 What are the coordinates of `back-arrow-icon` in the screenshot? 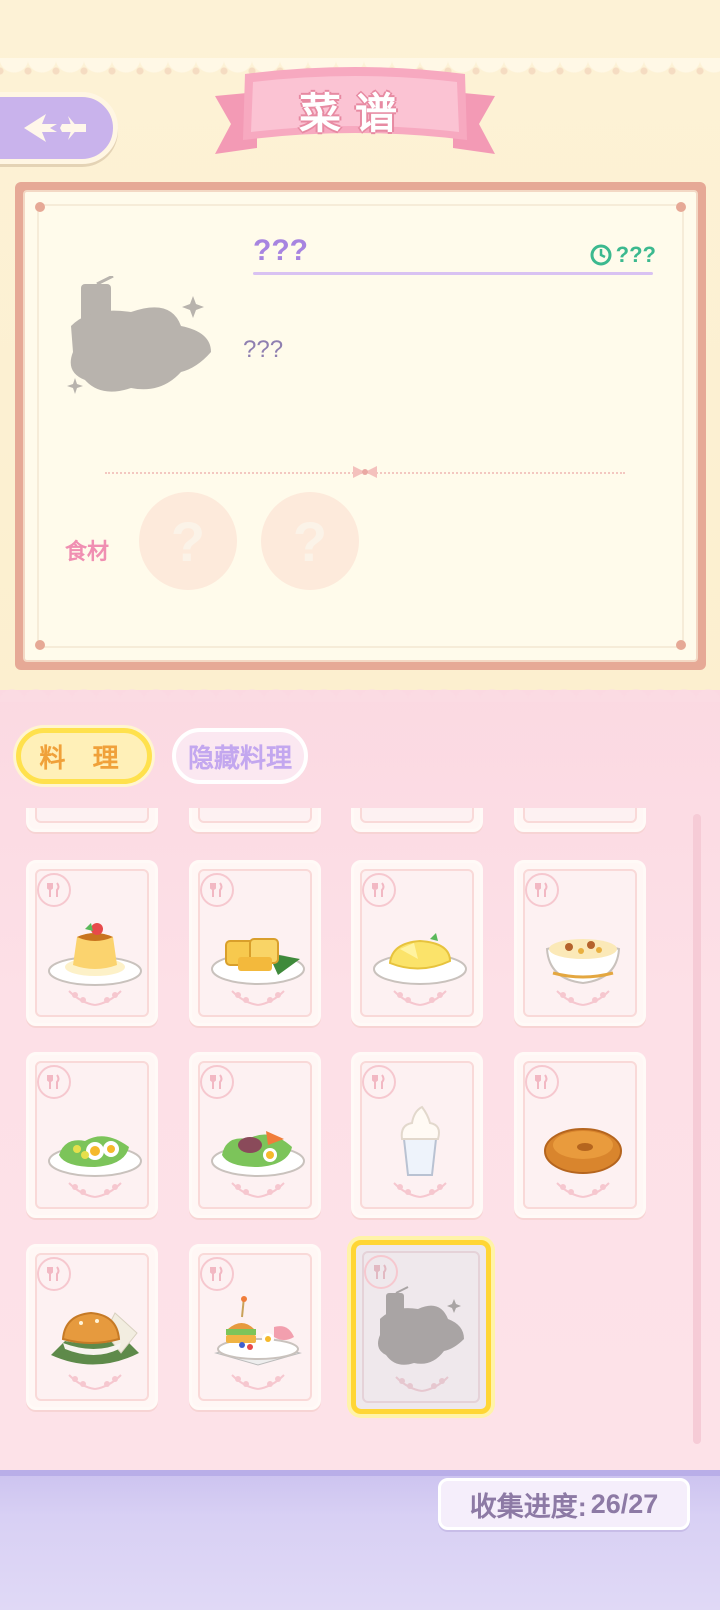 It's located at (55, 128).